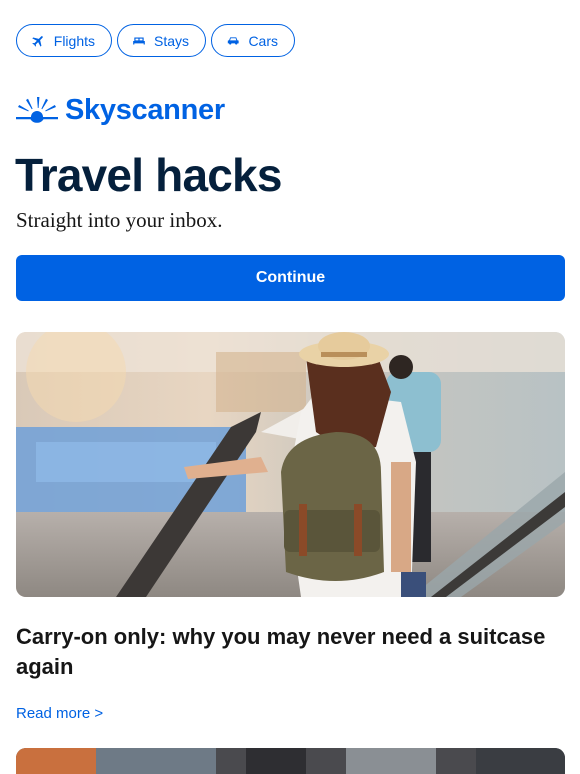  What do you see at coordinates (139, 40) in the screenshot?
I see `bed-icon` at bounding box center [139, 40].